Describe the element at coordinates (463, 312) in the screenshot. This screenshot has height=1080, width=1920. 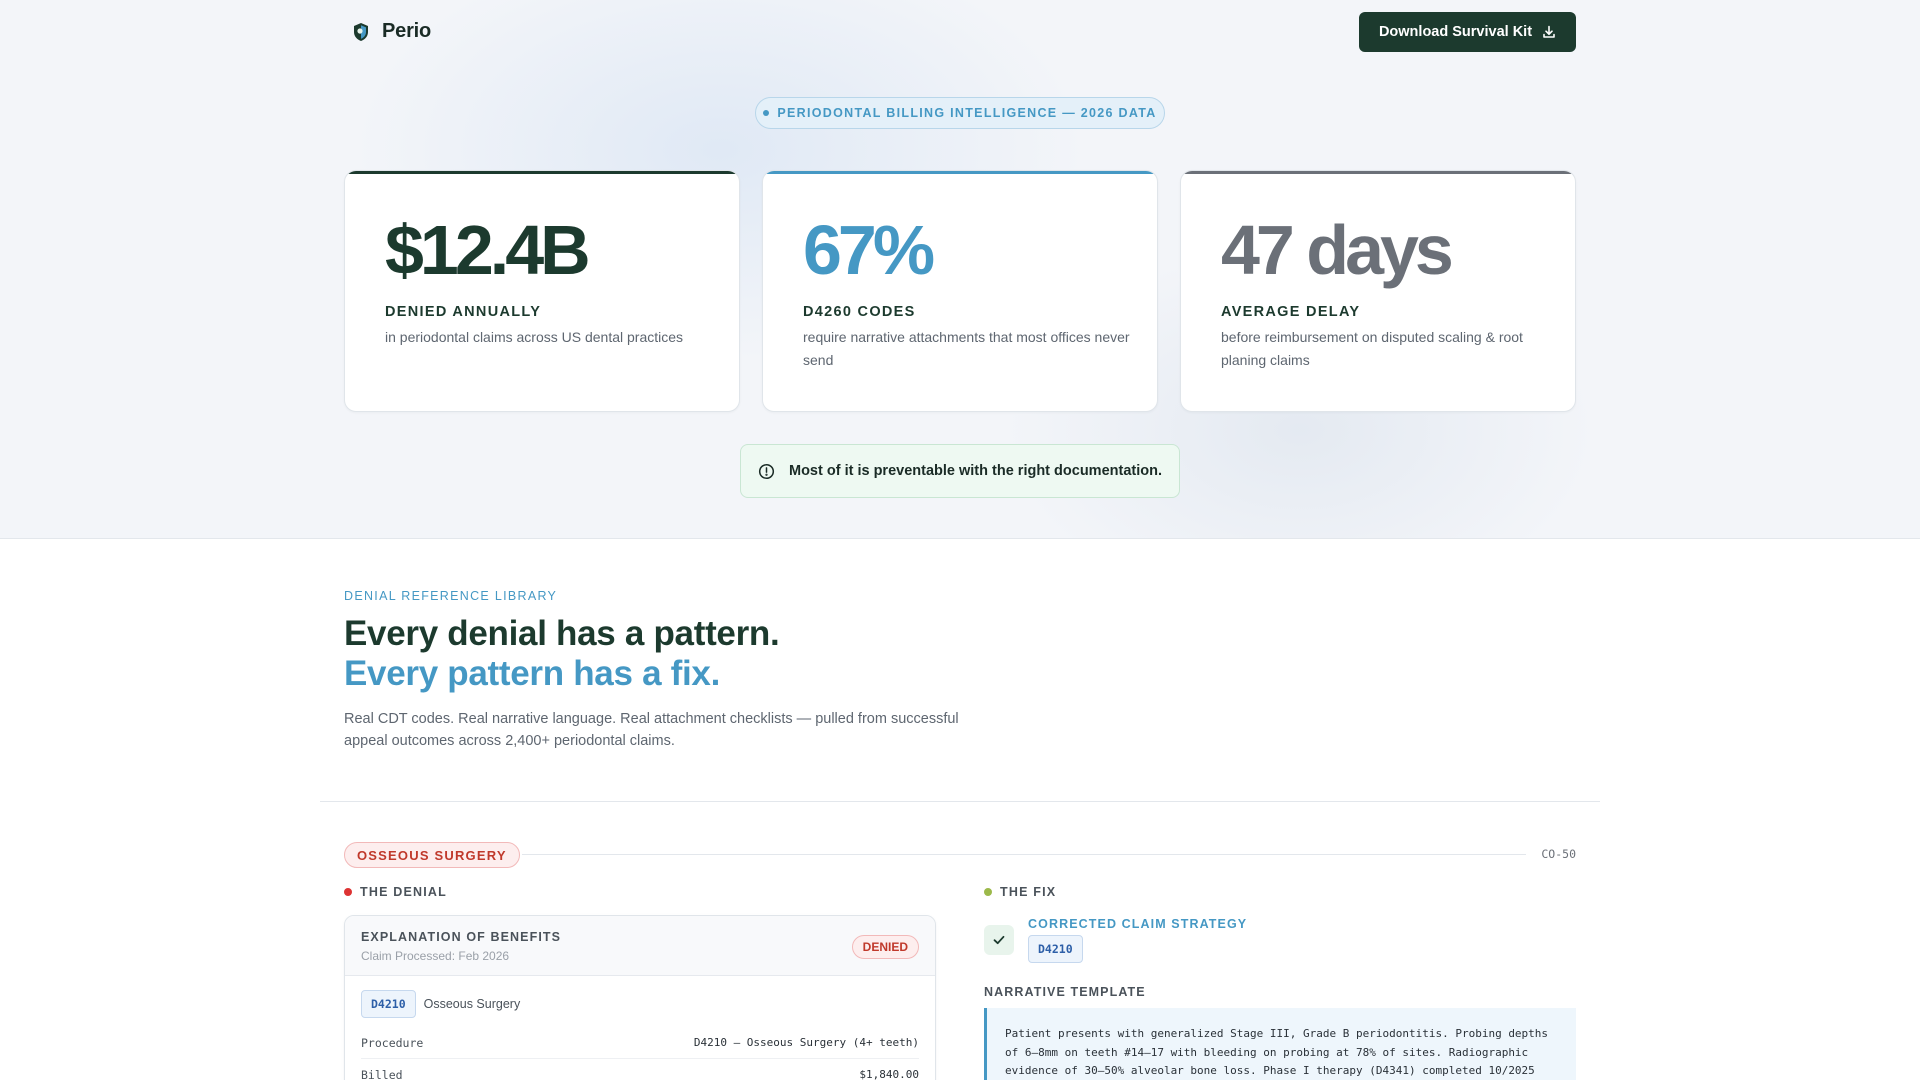
I see `stat-label: DENIED ANNUALLY` at that location.